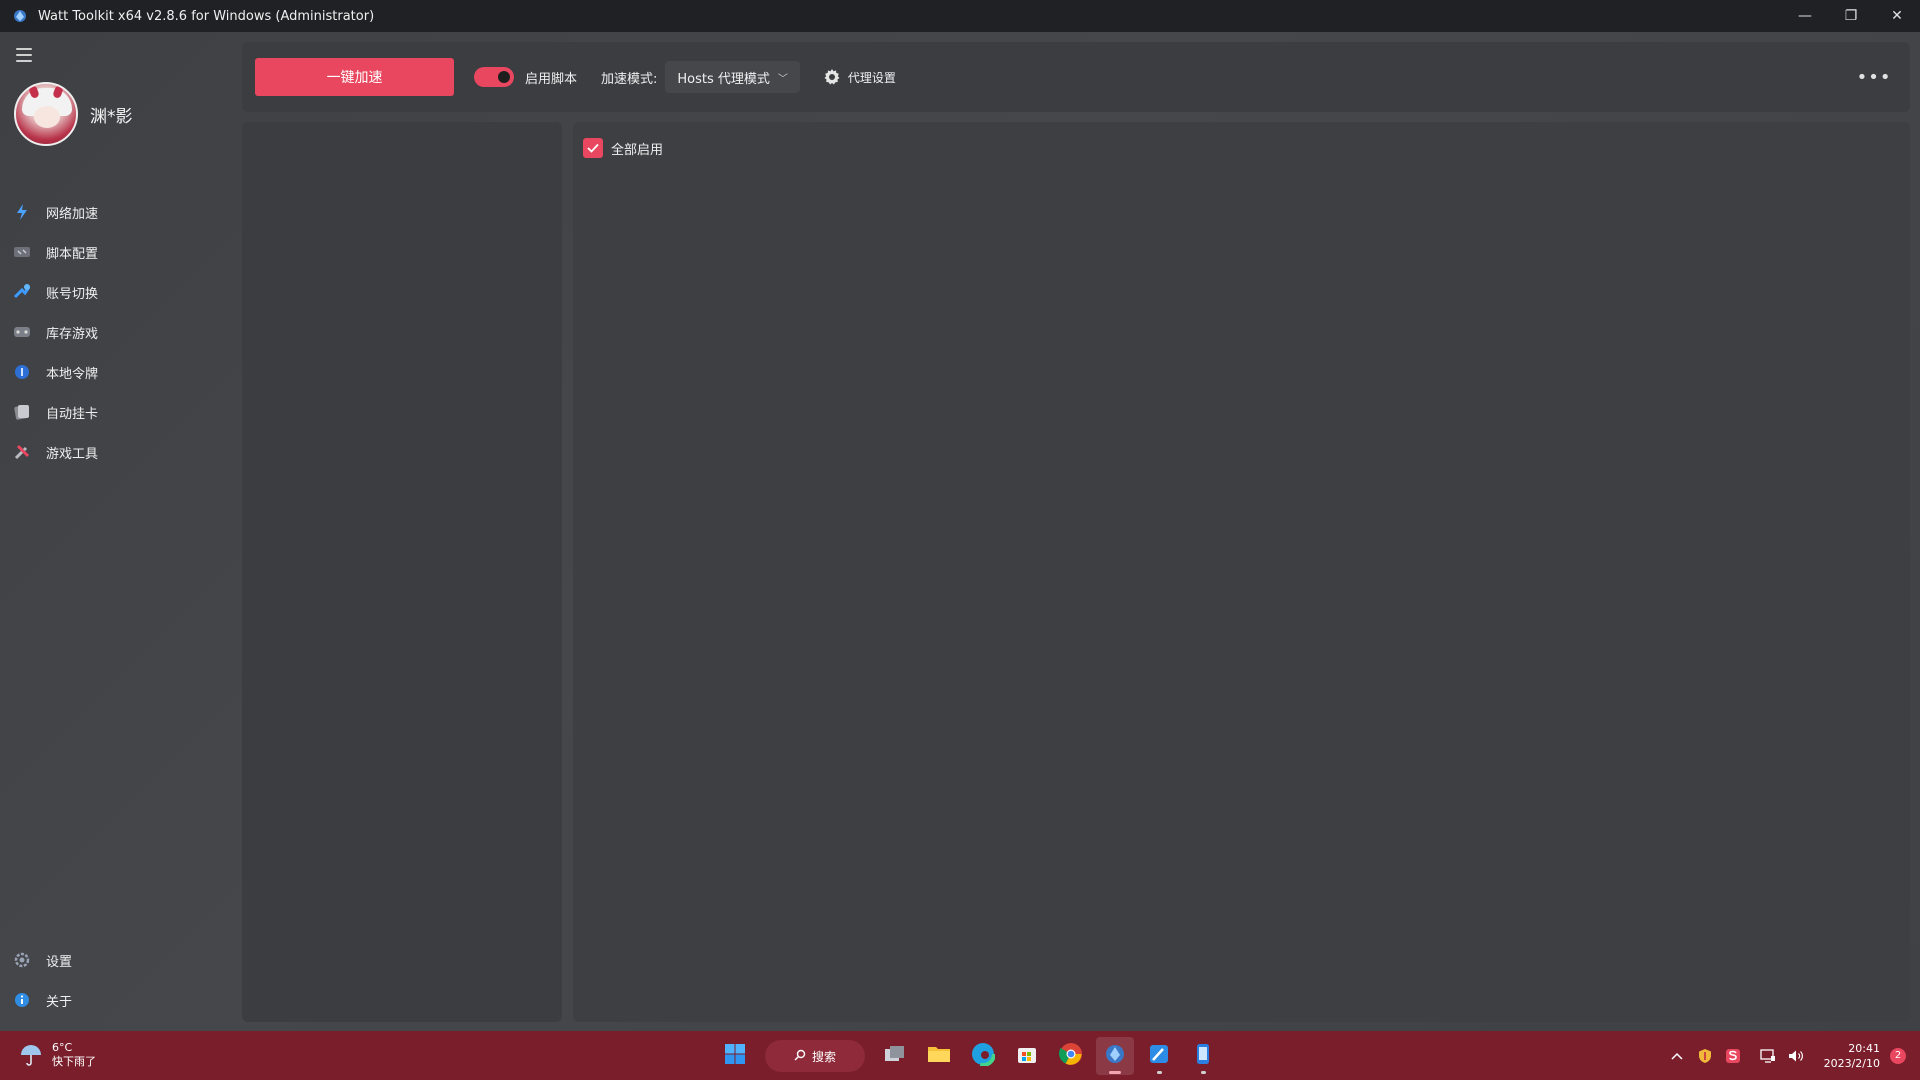 This screenshot has width=1920, height=1080. I want to click on acceleration-mode-label: 加速模式:, so click(629, 79).